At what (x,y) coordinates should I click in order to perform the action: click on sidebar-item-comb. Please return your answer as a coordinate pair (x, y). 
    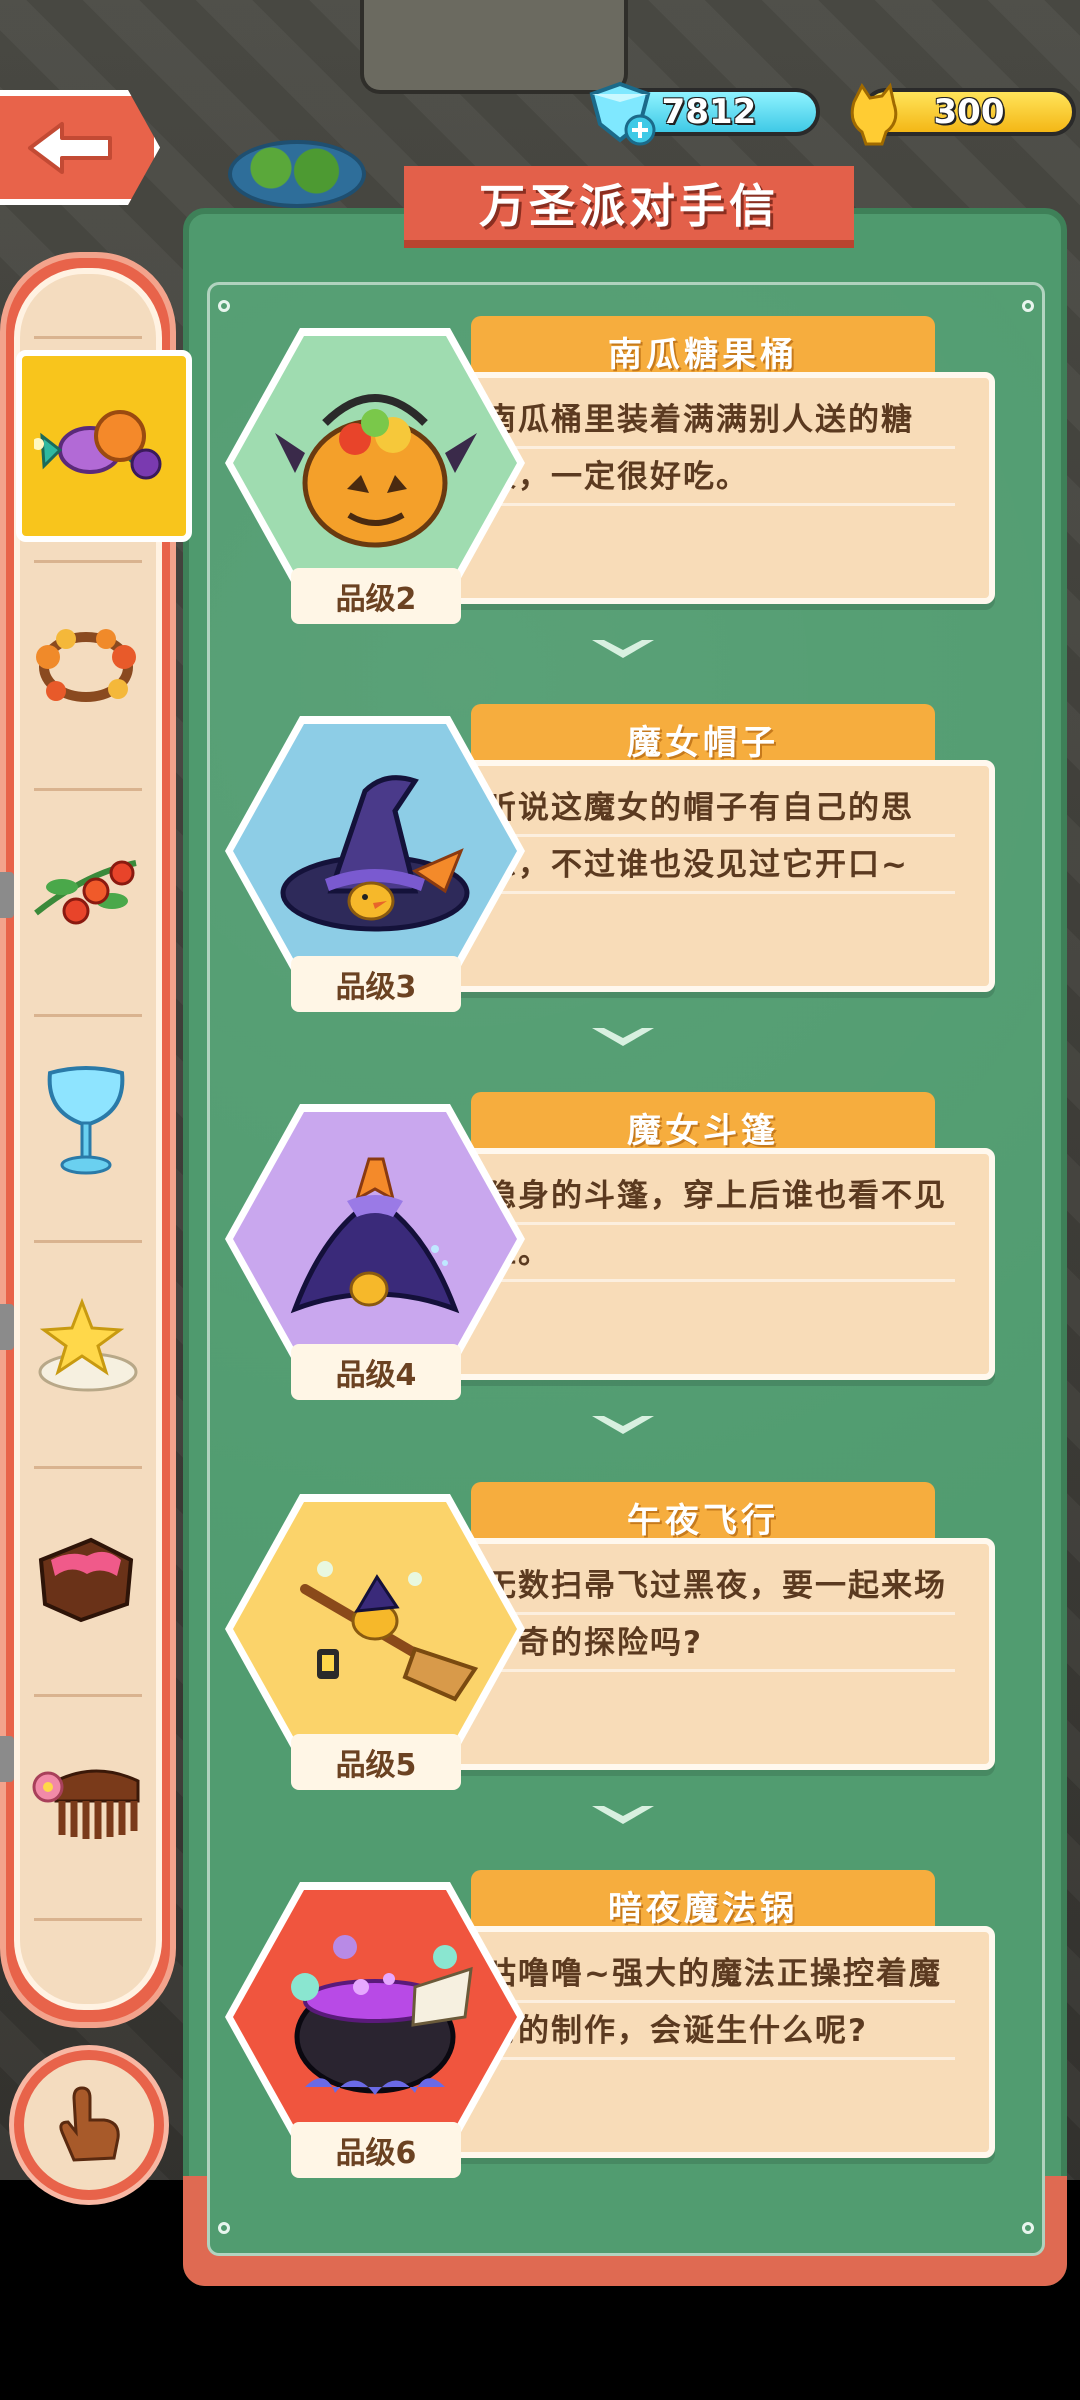
    Looking at the image, I should click on (86, 1801).